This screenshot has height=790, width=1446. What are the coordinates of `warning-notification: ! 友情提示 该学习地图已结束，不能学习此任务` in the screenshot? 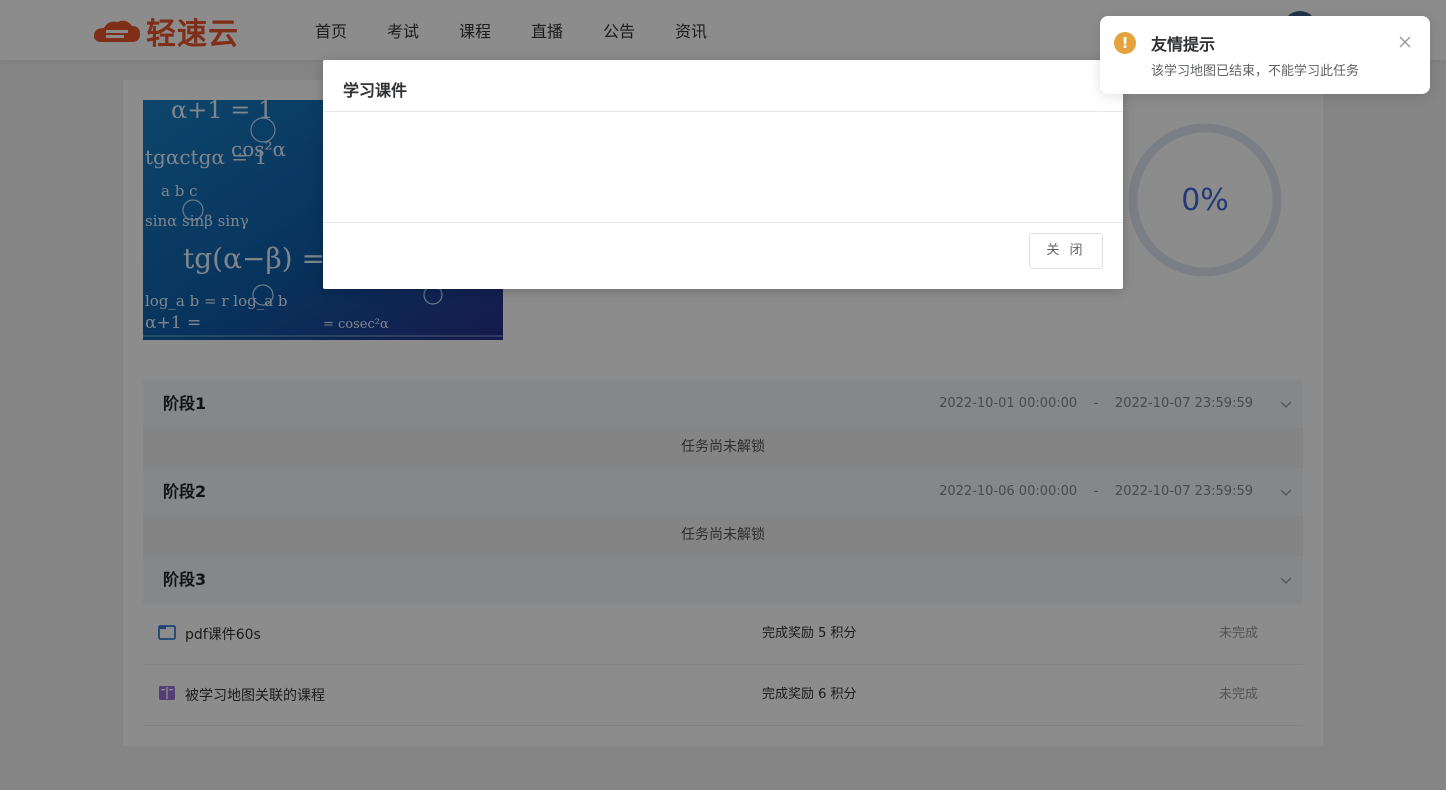 It's located at (1265, 55).